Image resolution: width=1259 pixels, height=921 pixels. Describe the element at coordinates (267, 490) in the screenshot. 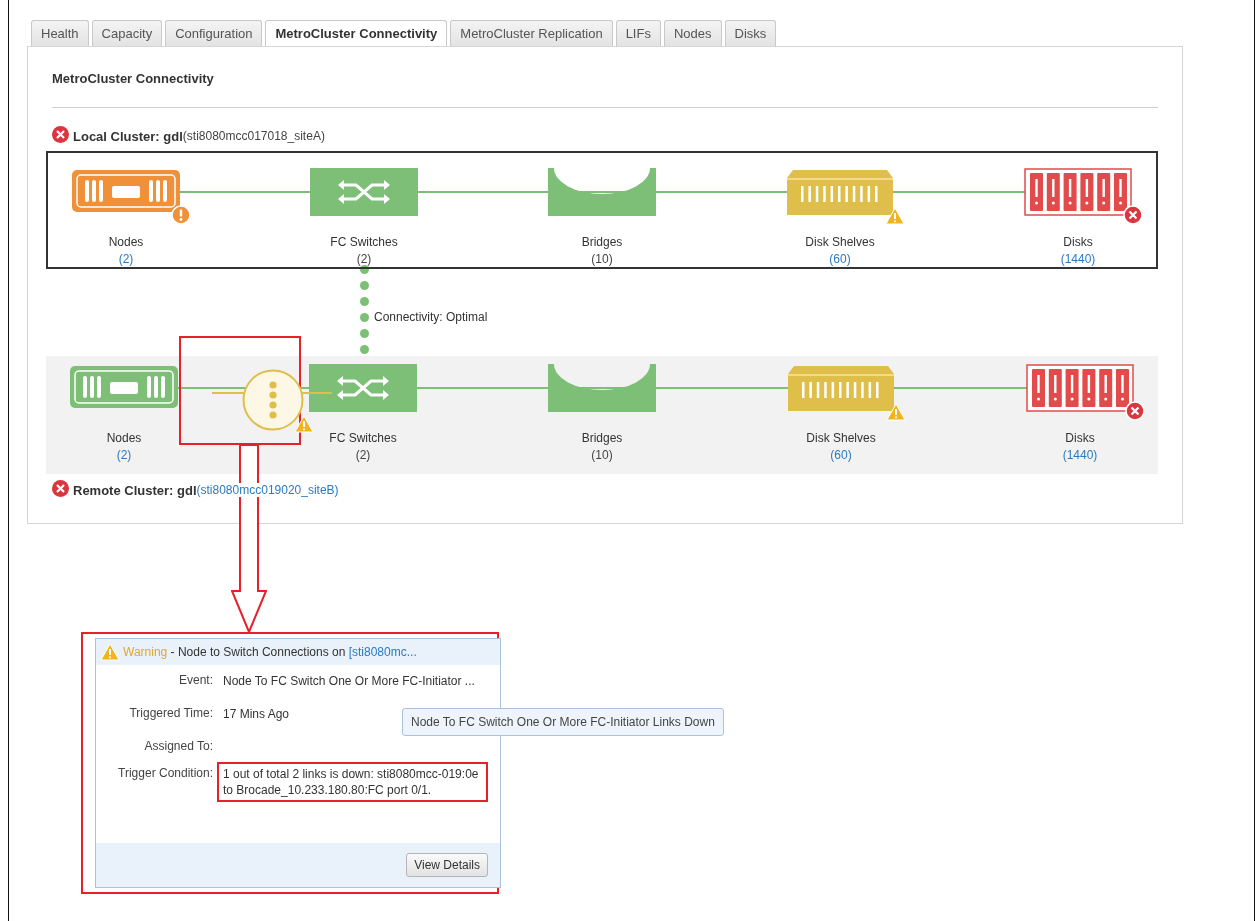

I see `site-link: (sti8080mcc019020_siteB)` at that location.